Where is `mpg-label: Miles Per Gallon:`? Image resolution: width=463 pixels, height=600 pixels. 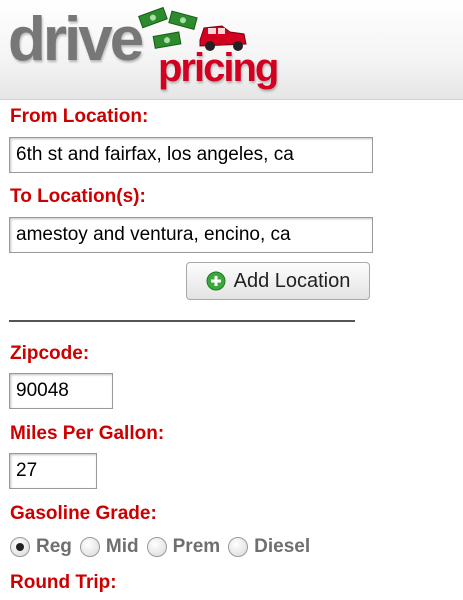 mpg-label: Miles Per Gallon: is located at coordinates (87, 433).